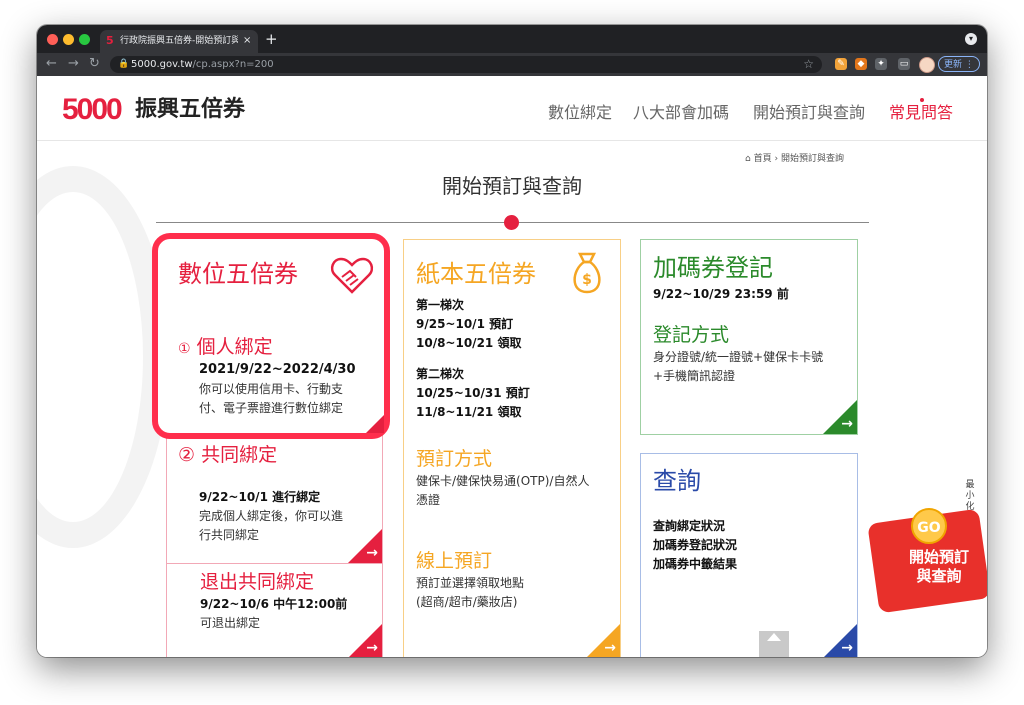 The height and width of the screenshot is (705, 1024). What do you see at coordinates (229, 535) in the screenshot?
I see `joint-binding-desc: 行共同綁定` at bounding box center [229, 535].